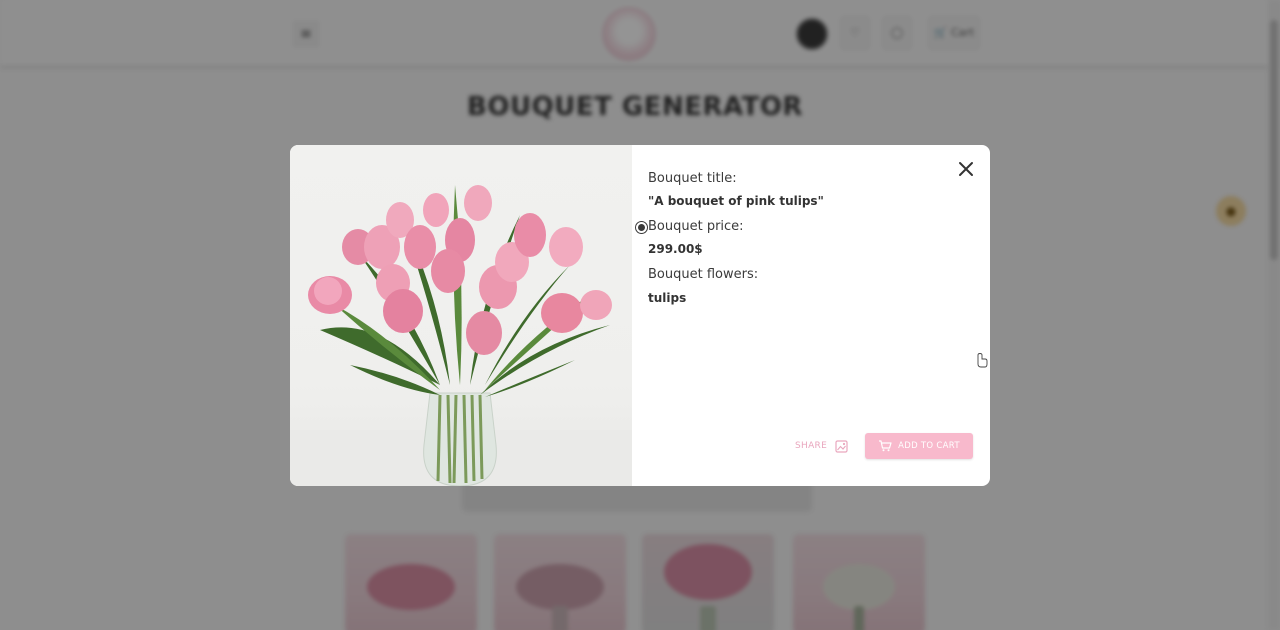 This screenshot has width=1280, height=630. What do you see at coordinates (641, 227) in the screenshot?
I see `mouse-cursor-indicator` at bounding box center [641, 227].